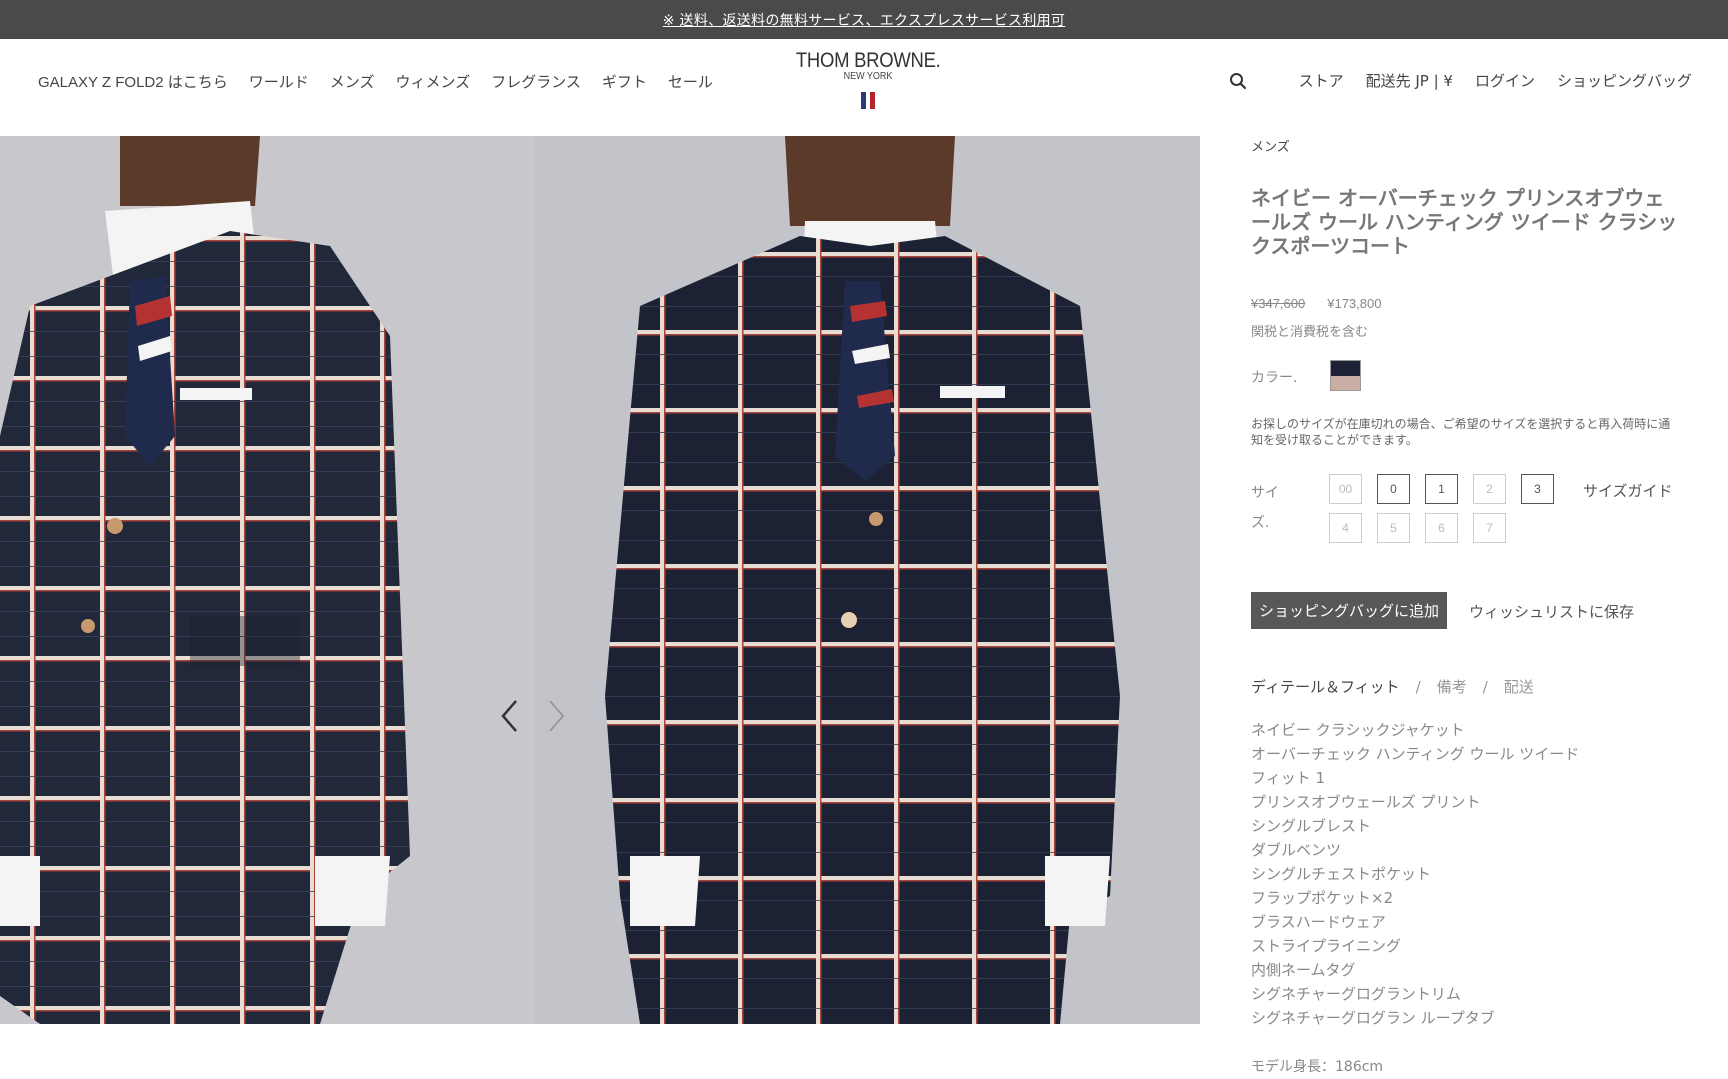 The width and height of the screenshot is (1728, 1079). I want to click on price-block: ¥347,600 ¥173,800, so click(1316, 303).